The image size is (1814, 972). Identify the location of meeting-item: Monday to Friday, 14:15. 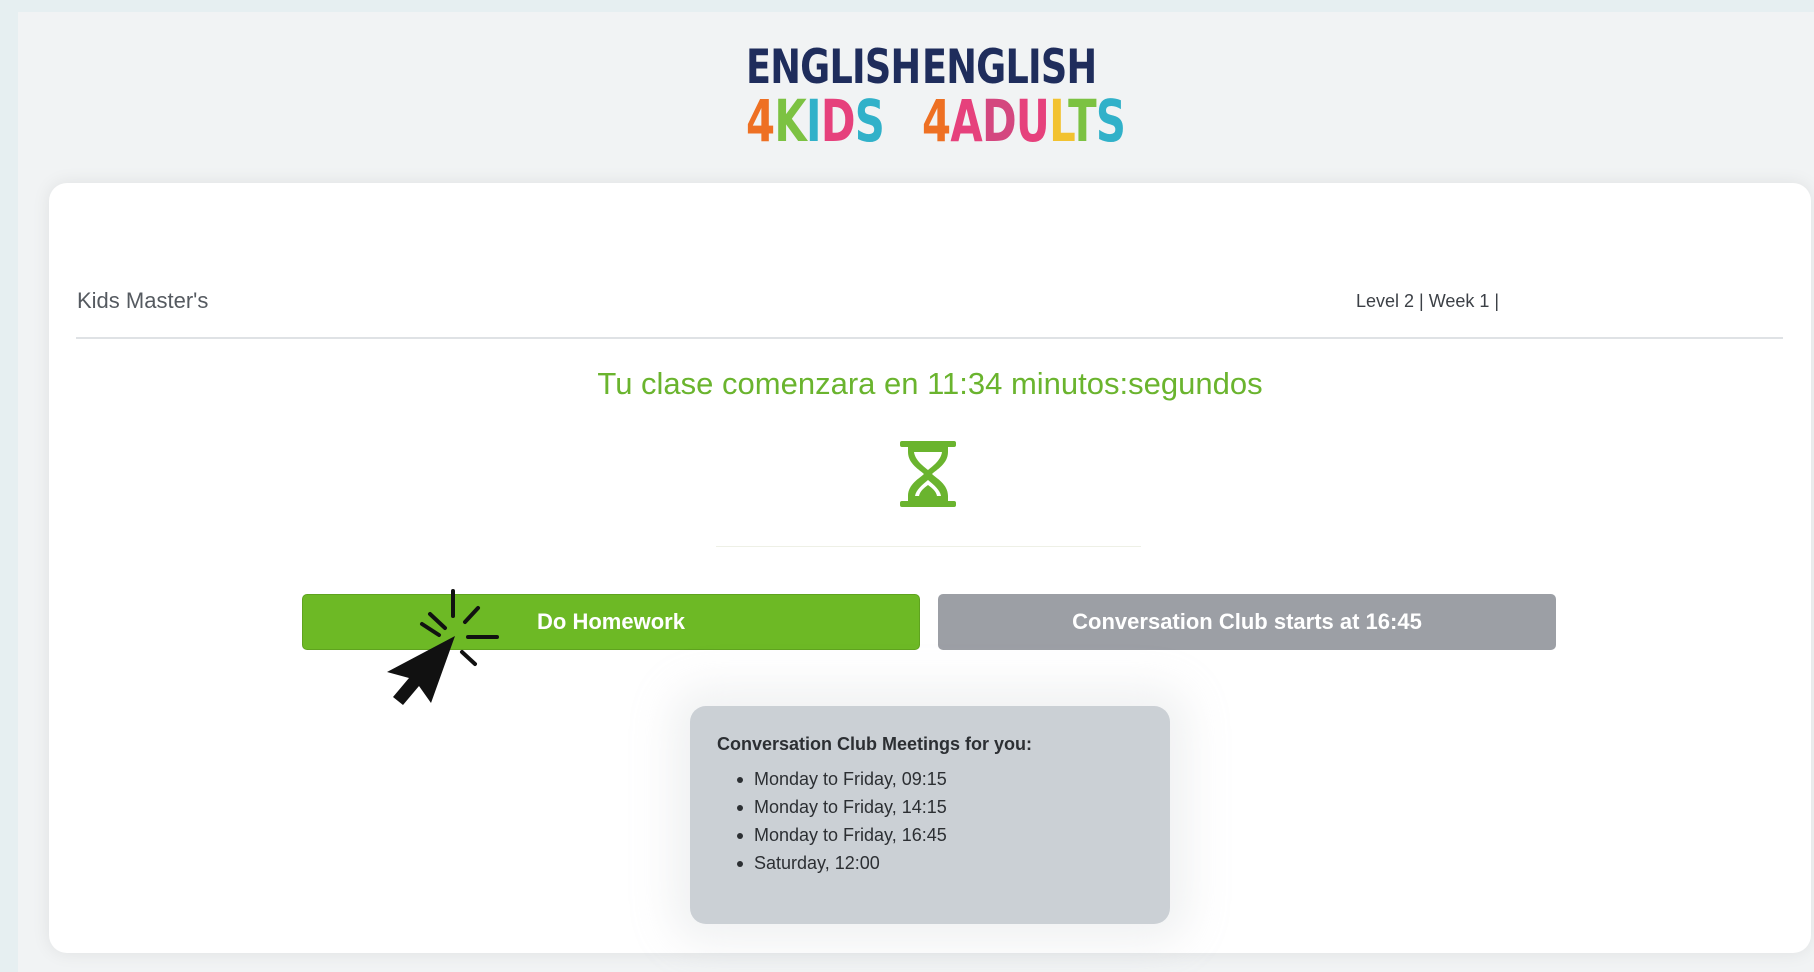
(940, 807).